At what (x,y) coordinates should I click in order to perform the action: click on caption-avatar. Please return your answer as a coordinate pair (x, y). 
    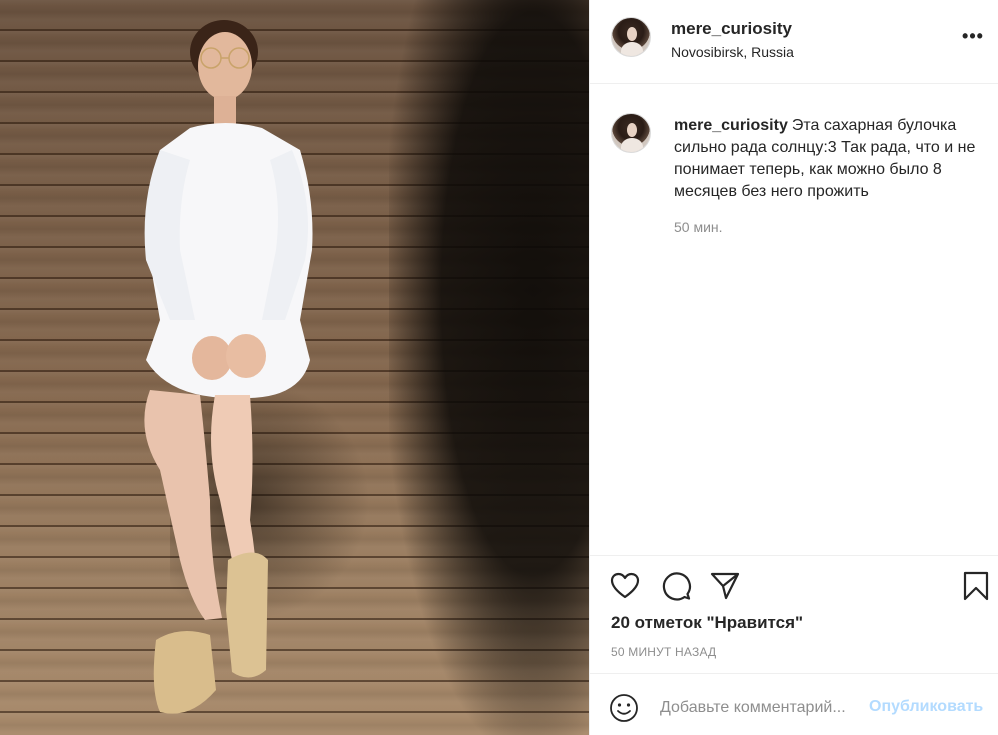
    Looking at the image, I should click on (631, 133).